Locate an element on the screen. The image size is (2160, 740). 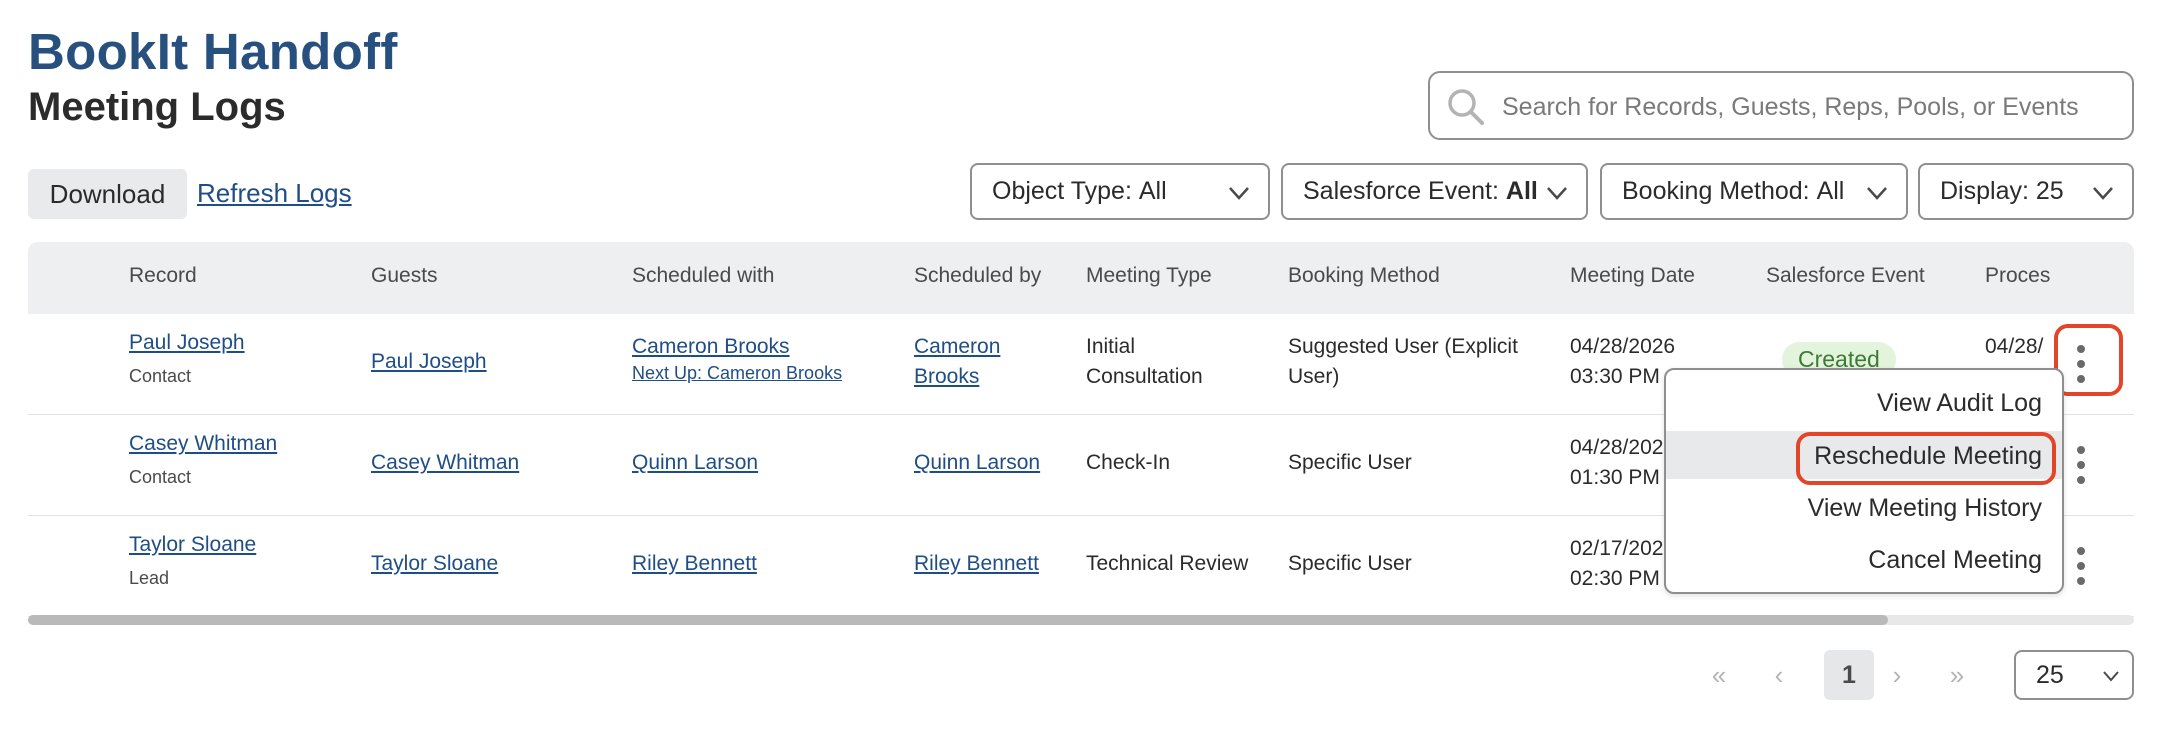
scheduled-by-link: Cameron is located at coordinates (957, 347).